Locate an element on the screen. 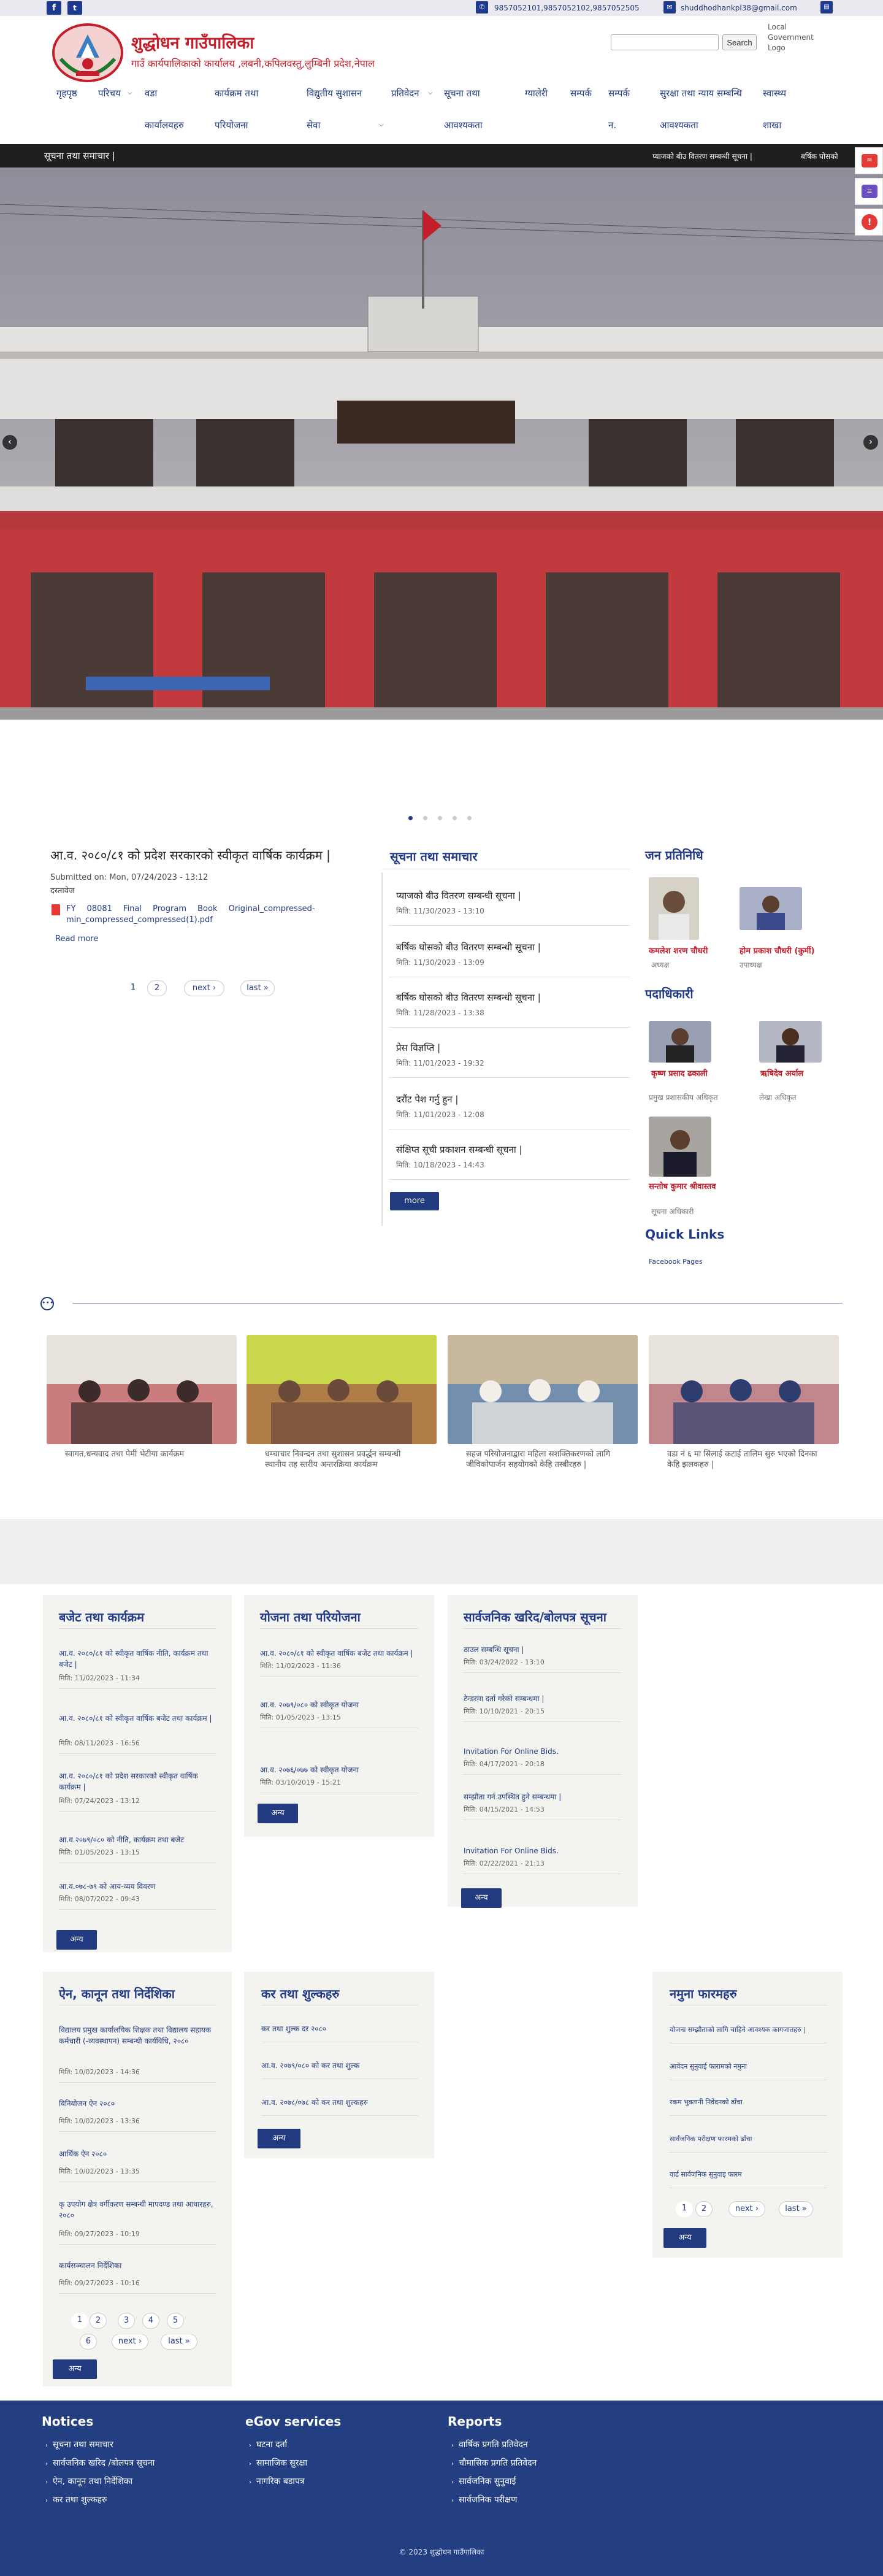  nav-item: विद्युतीय सुशासन is located at coordinates (335, 93).